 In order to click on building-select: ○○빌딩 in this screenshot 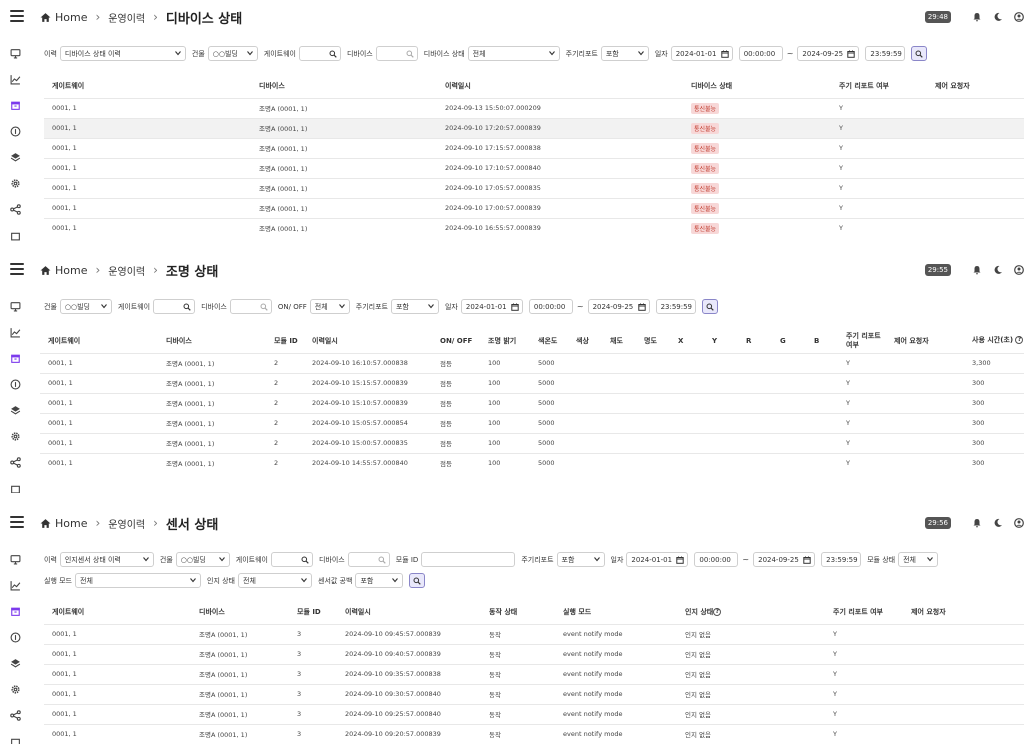, I will do `click(202, 559)`.